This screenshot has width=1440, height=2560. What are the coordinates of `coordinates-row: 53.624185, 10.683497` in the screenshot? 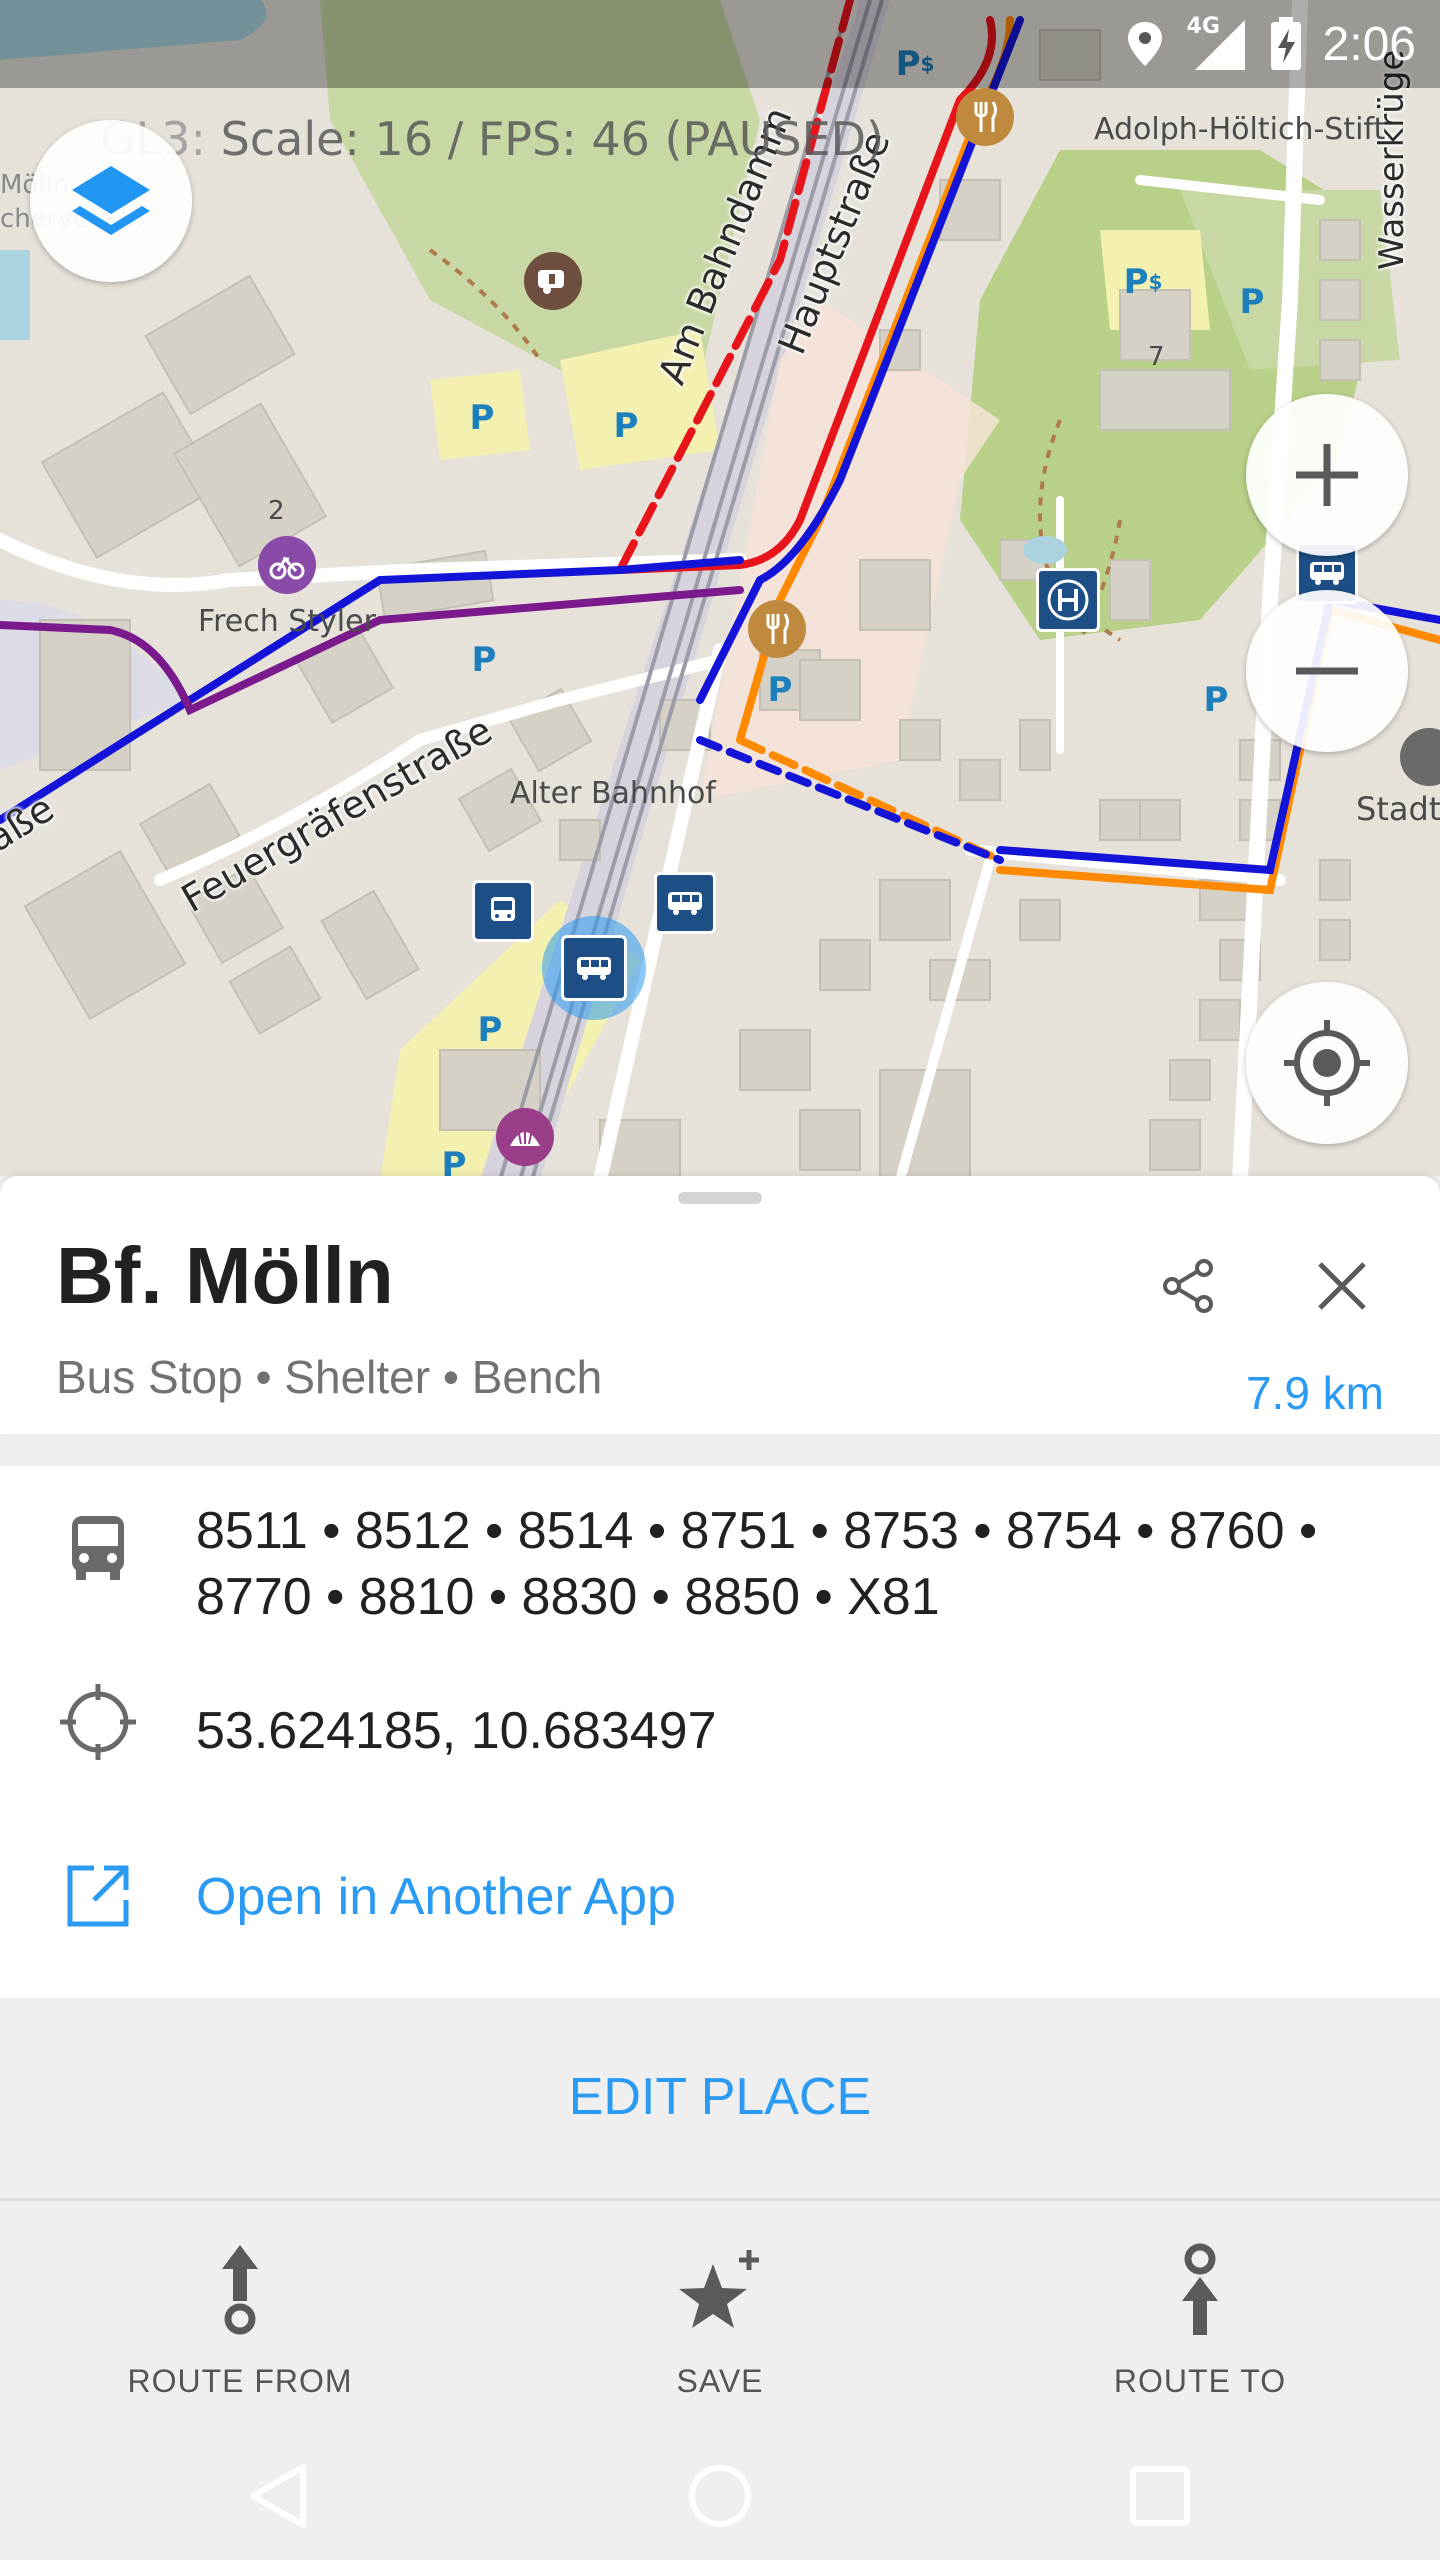 It's located at (720, 1731).